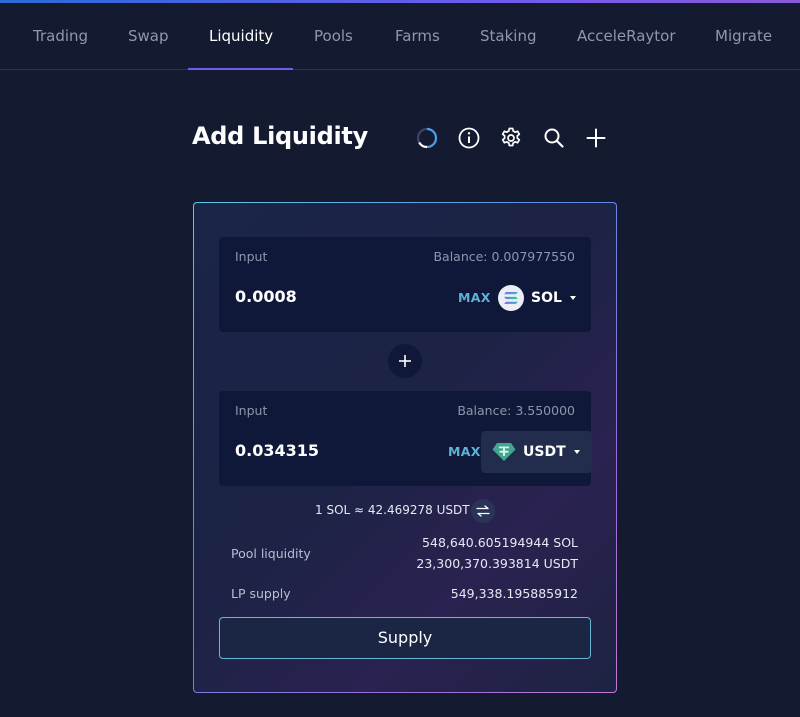  I want to click on token-selector-sol: SOL, so click(537, 298).